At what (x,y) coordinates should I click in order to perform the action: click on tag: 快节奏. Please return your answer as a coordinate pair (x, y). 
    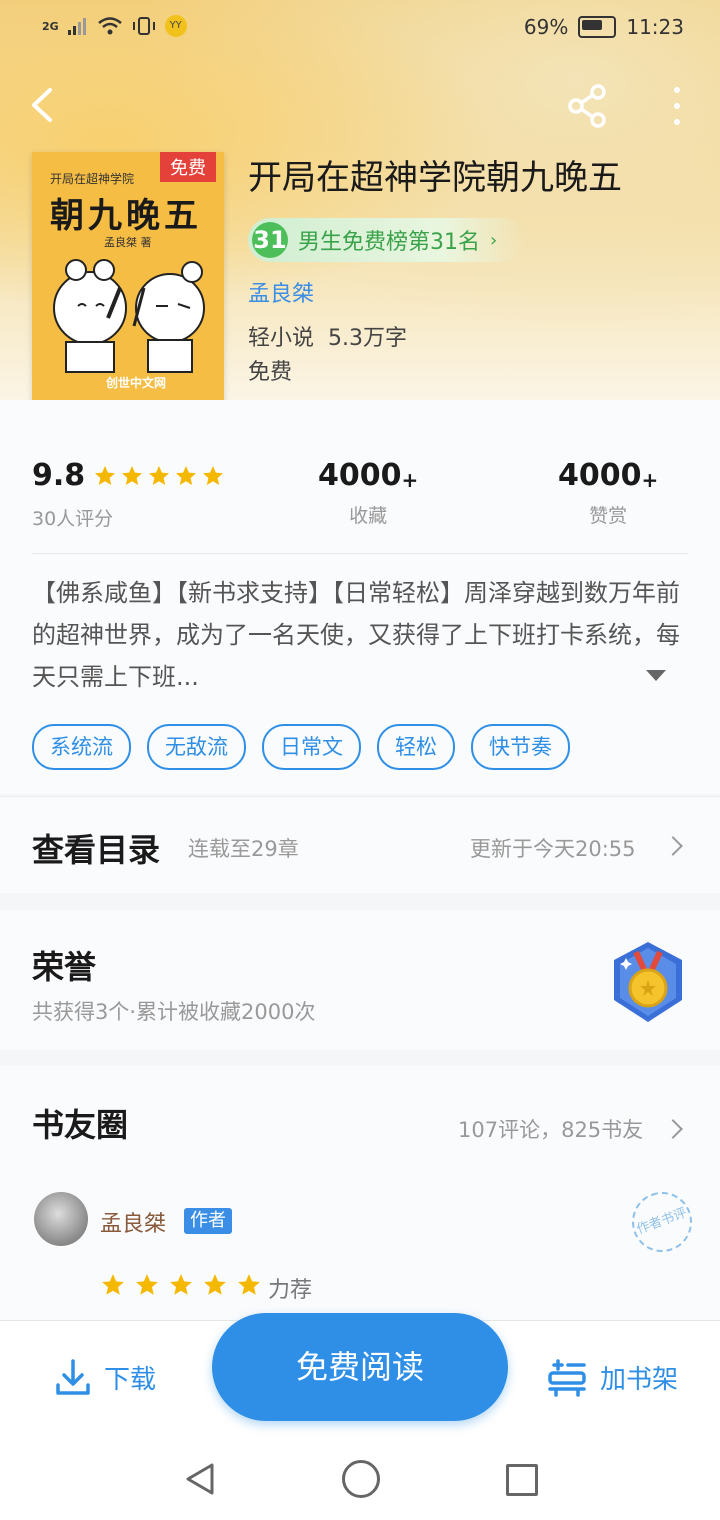
    Looking at the image, I should click on (520, 747).